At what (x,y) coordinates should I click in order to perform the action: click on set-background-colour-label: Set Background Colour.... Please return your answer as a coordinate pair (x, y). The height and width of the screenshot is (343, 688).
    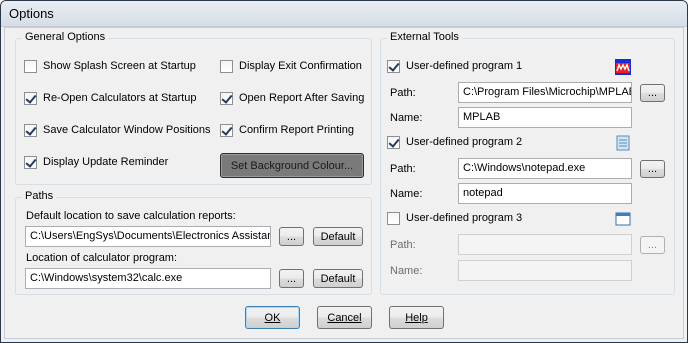
    Looking at the image, I should click on (292, 165).